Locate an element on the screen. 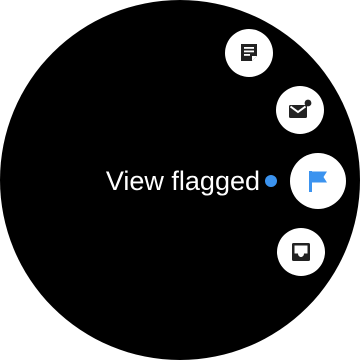 This screenshot has width=360, height=360. inbox-icon is located at coordinates (301, 252).